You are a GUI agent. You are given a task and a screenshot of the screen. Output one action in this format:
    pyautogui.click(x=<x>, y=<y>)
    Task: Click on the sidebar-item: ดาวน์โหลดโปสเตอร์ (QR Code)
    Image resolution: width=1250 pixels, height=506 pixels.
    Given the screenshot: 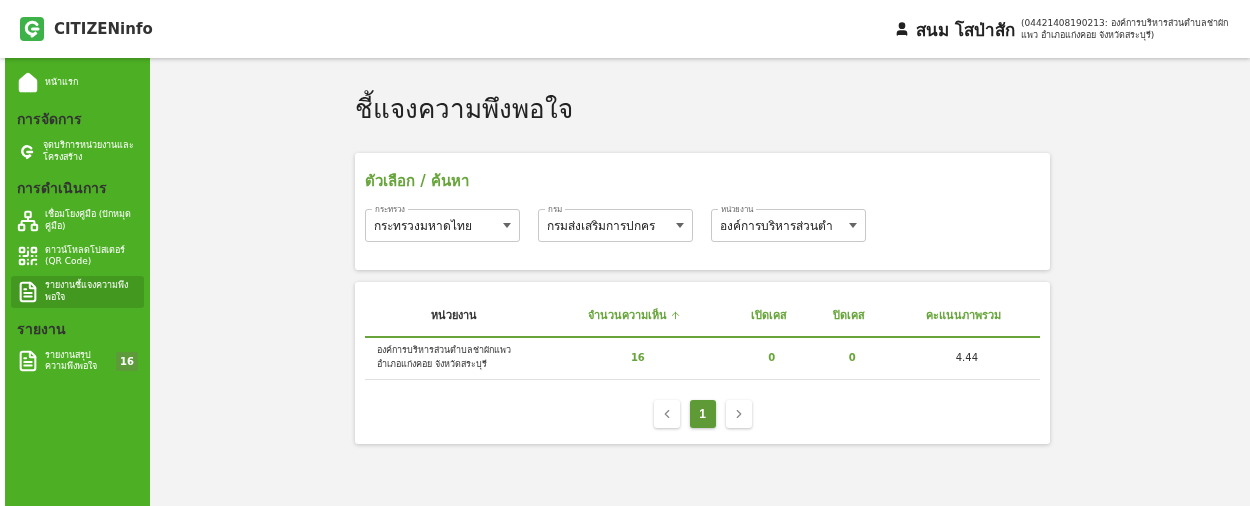 What is the action you would take?
    pyautogui.click(x=77, y=256)
    